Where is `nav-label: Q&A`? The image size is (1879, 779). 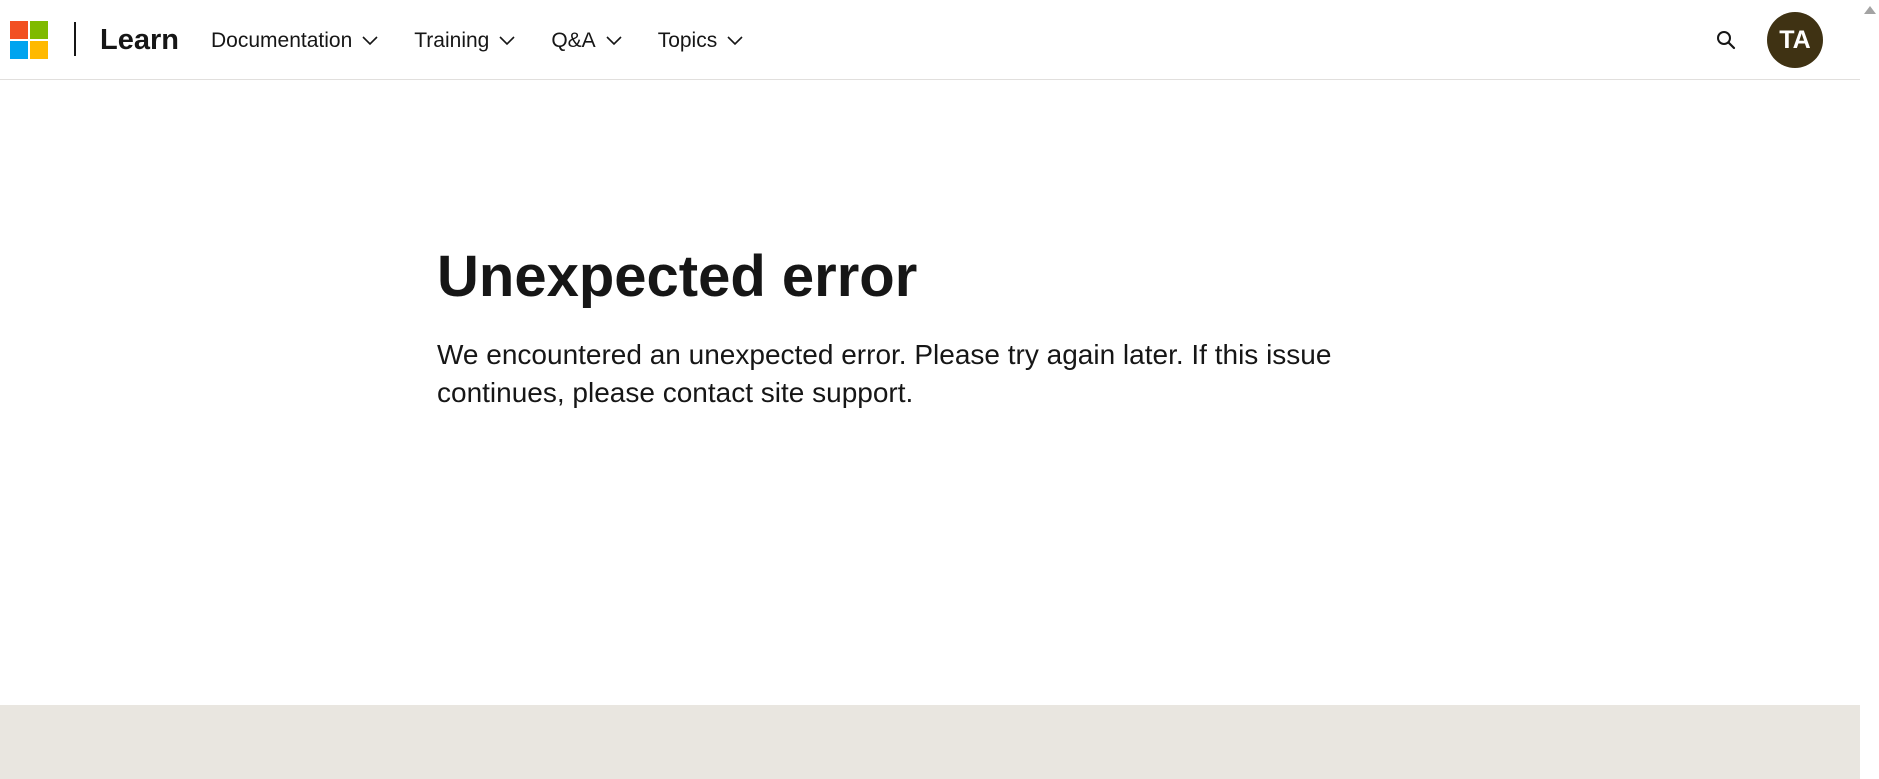 nav-label: Q&A is located at coordinates (573, 40).